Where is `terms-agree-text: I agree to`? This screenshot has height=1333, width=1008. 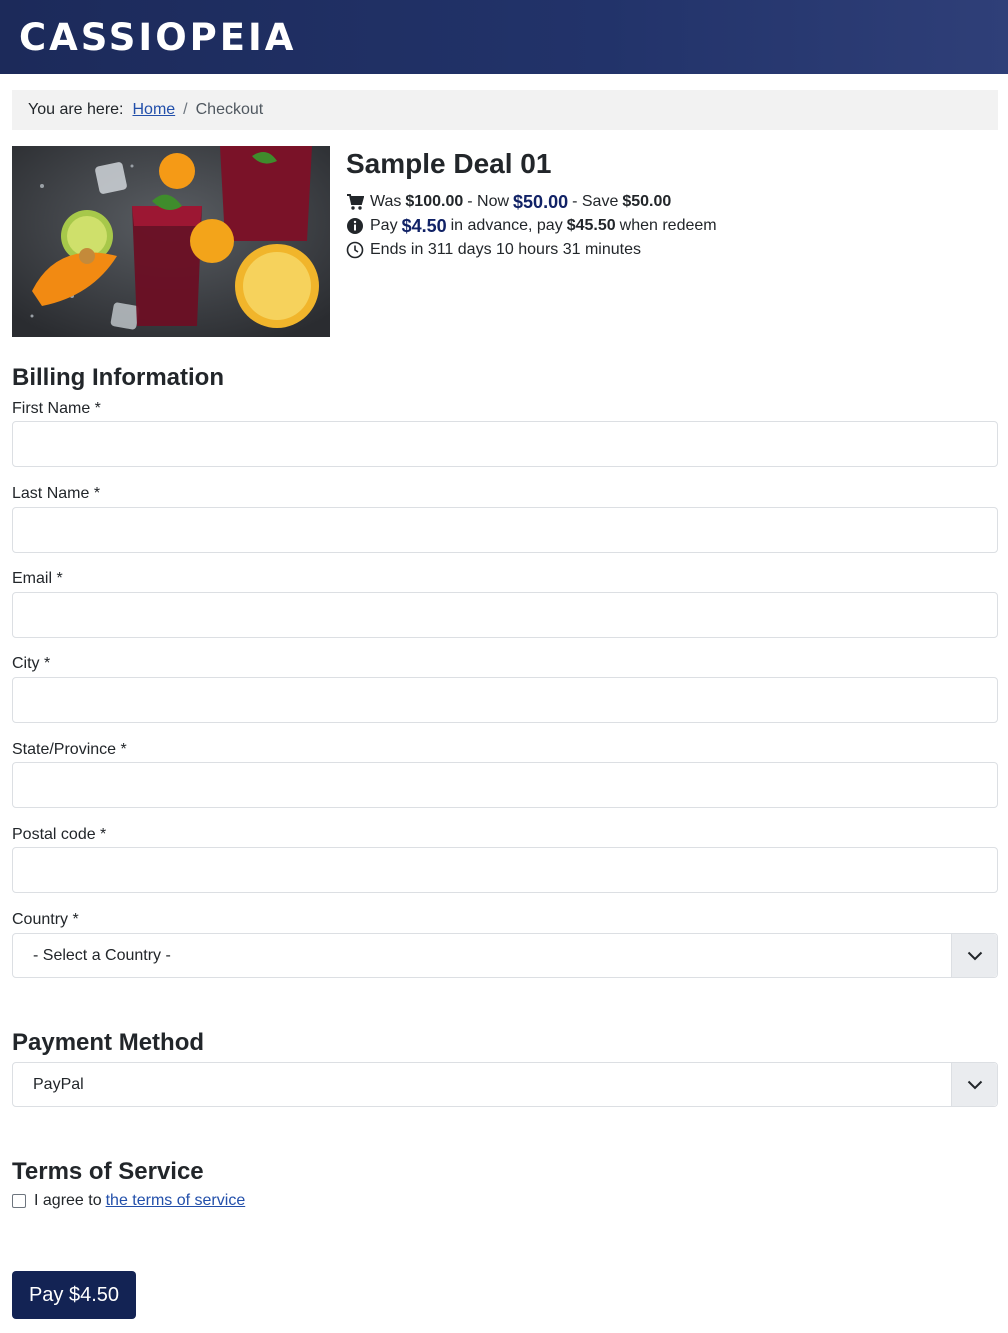
terms-agree-text: I agree to is located at coordinates (68, 1200).